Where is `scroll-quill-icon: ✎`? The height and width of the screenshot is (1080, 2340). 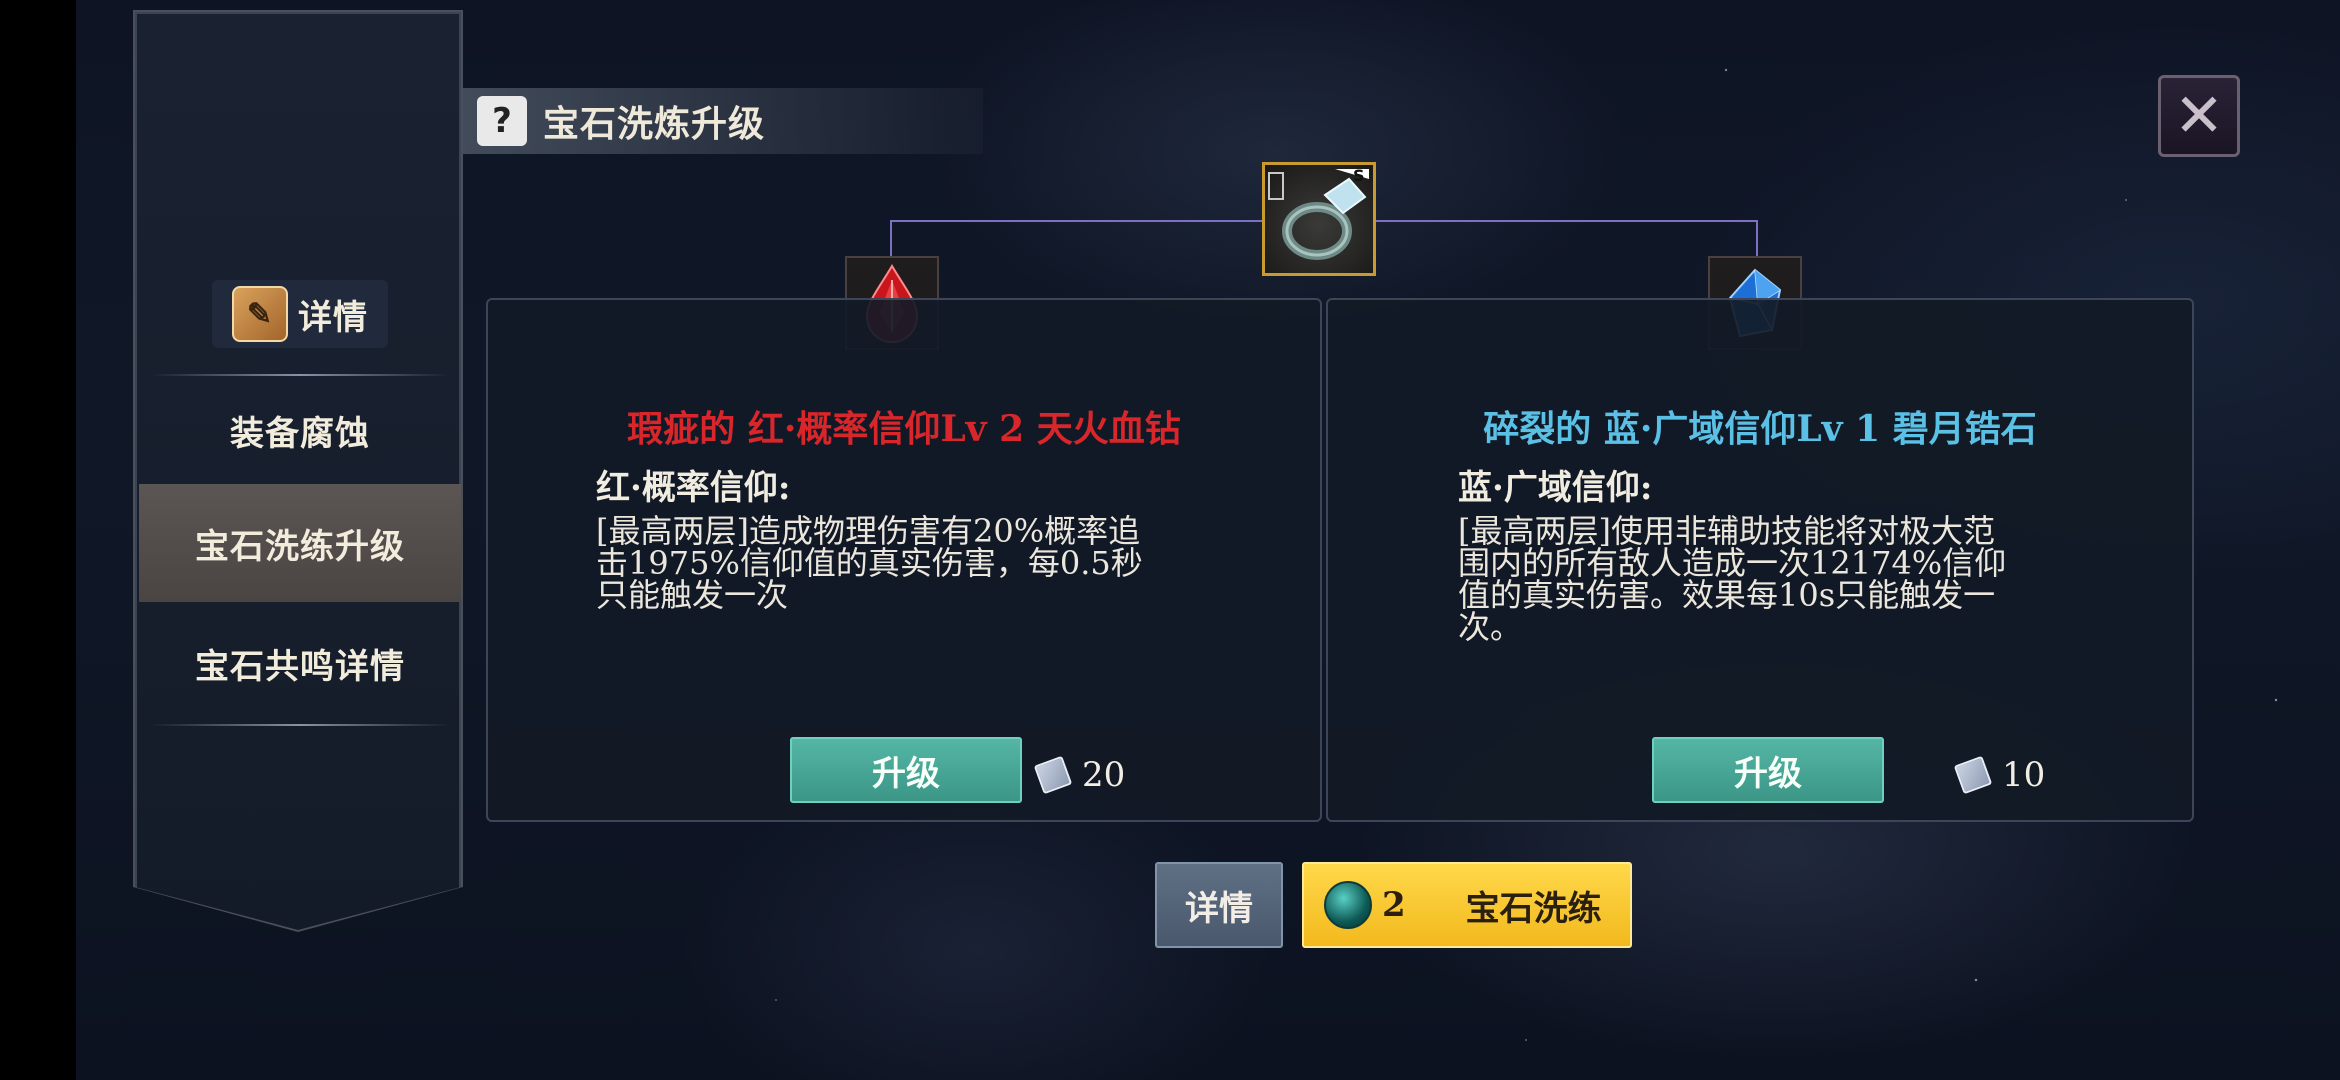 scroll-quill-icon: ✎ is located at coordinates (260, 314).